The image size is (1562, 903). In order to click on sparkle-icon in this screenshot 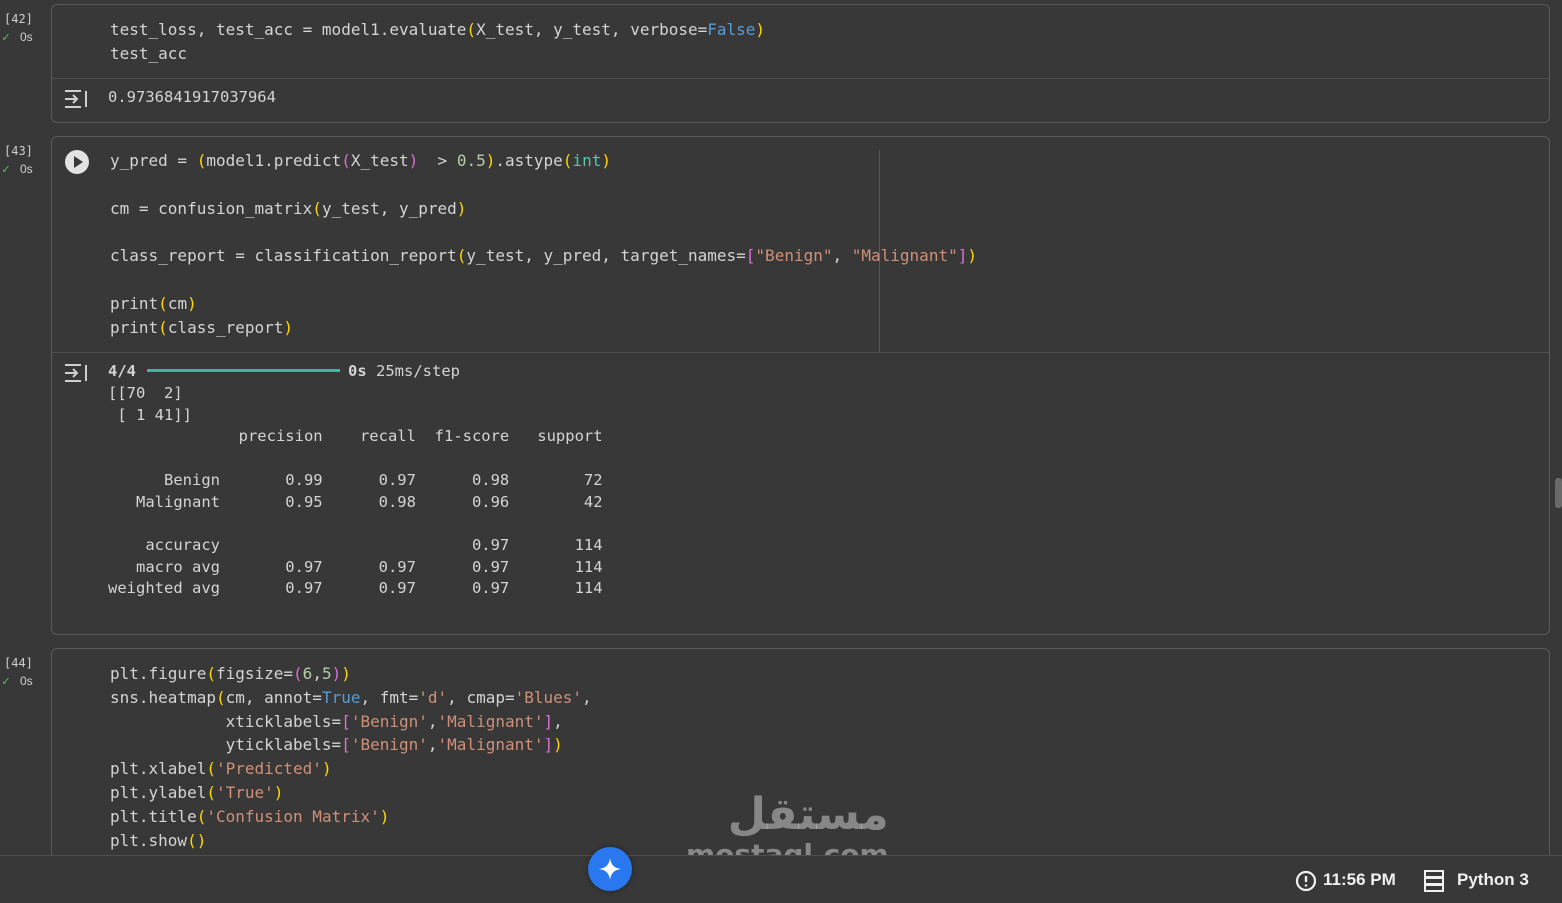, I will do `click(610, 869)`.